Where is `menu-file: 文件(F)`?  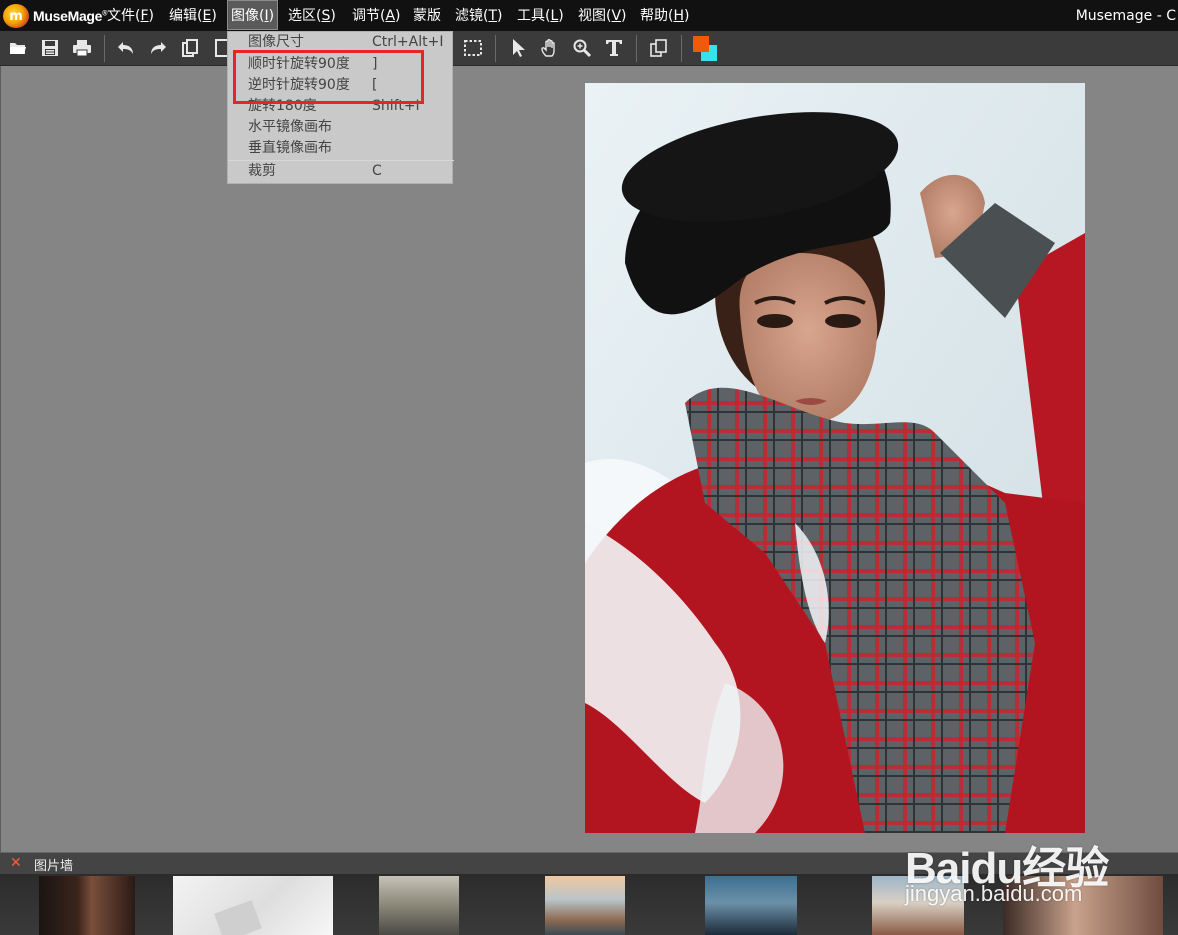 menu-file: 文件(F) is located at coordinates (130, 15).